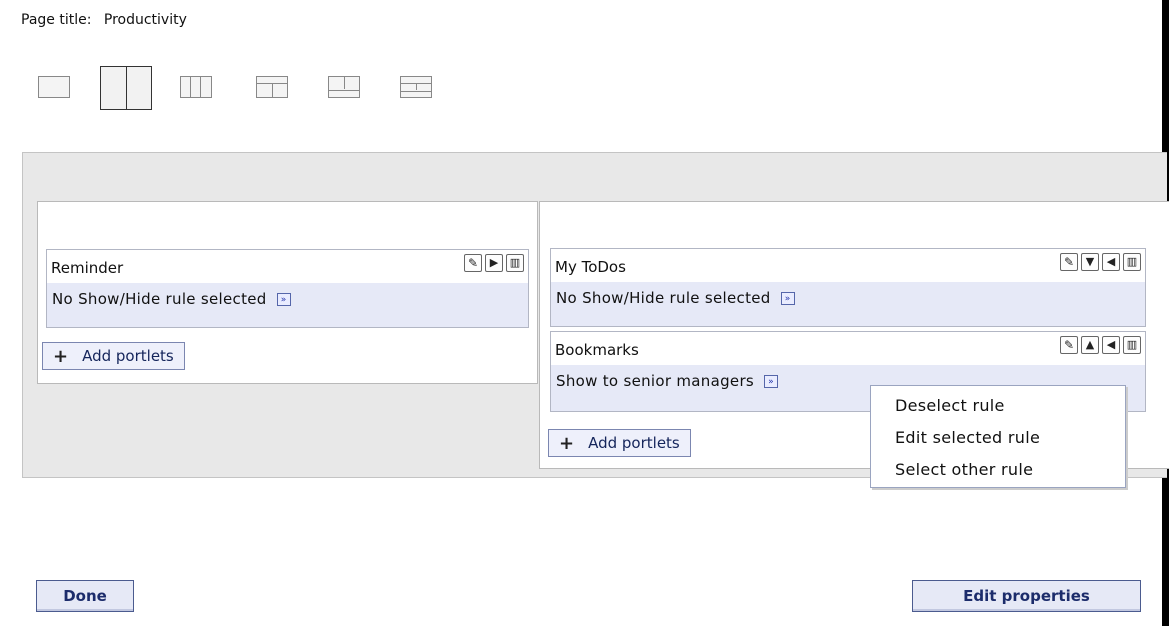 The height and width of the screenshot is (626, 1169). Describe the element at coordinates (87, 268) in the screenshot. I see `portlet-title: Reminder` at that location.